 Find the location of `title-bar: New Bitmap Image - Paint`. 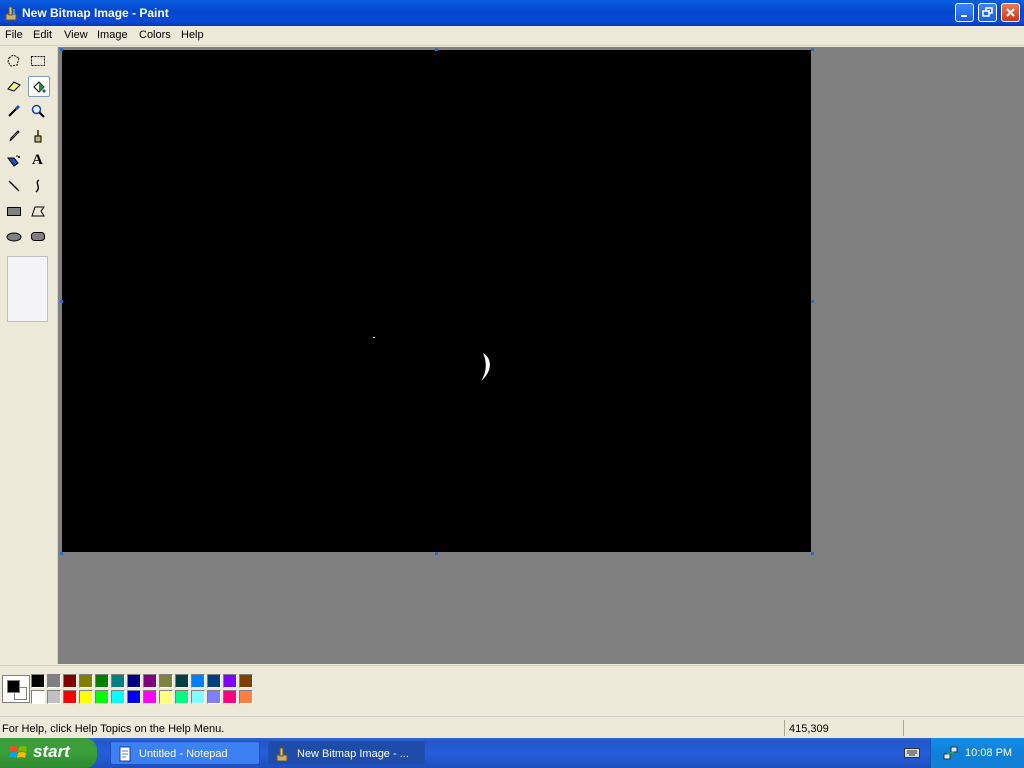

title-bar: New Bitmap Image - Paint is located at coordinates (512, 13).